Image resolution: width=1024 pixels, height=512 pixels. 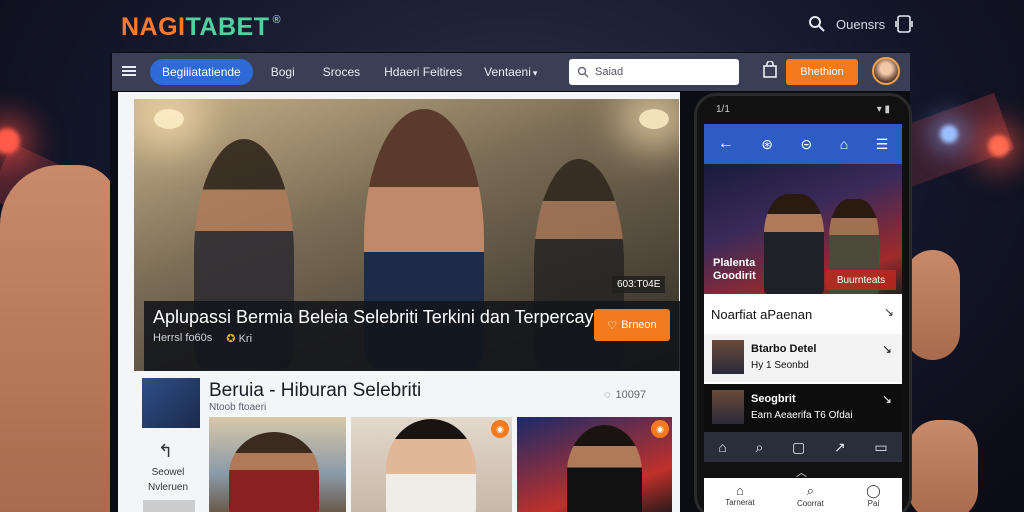 I want to click on phone-toolbar: ← ⊛ ⊝ ⌂ ☰, so click(x=803, y=144).